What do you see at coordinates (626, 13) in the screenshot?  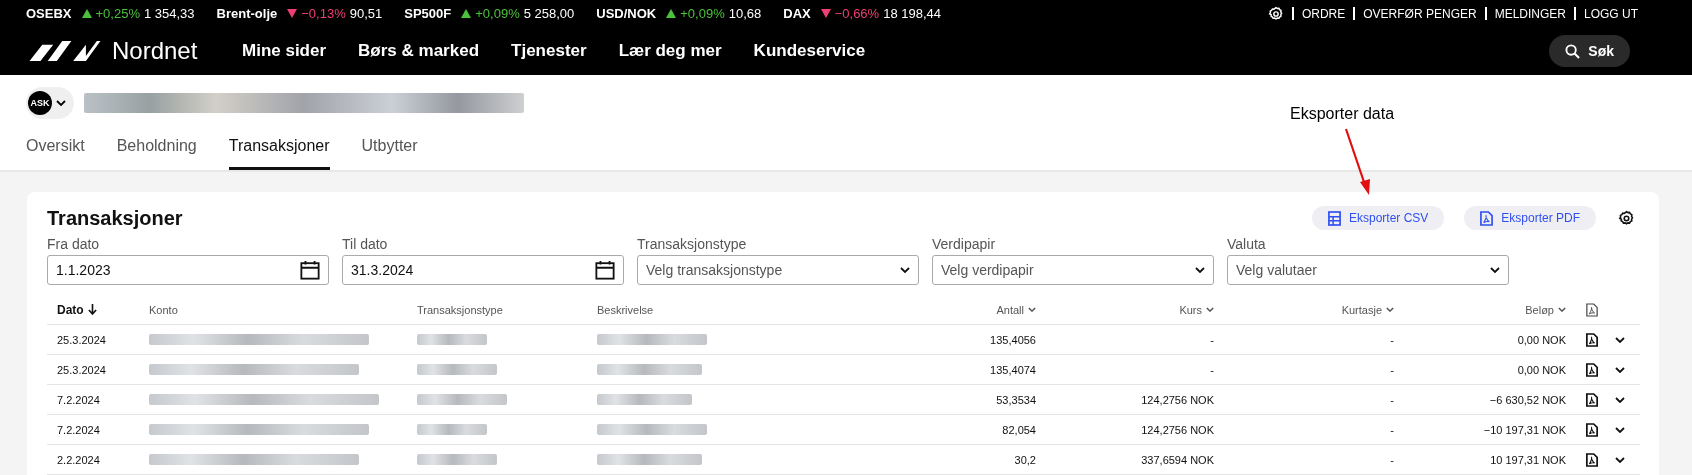 I see `ticker-name: USD/NOK` at bounding box center [626, 13].